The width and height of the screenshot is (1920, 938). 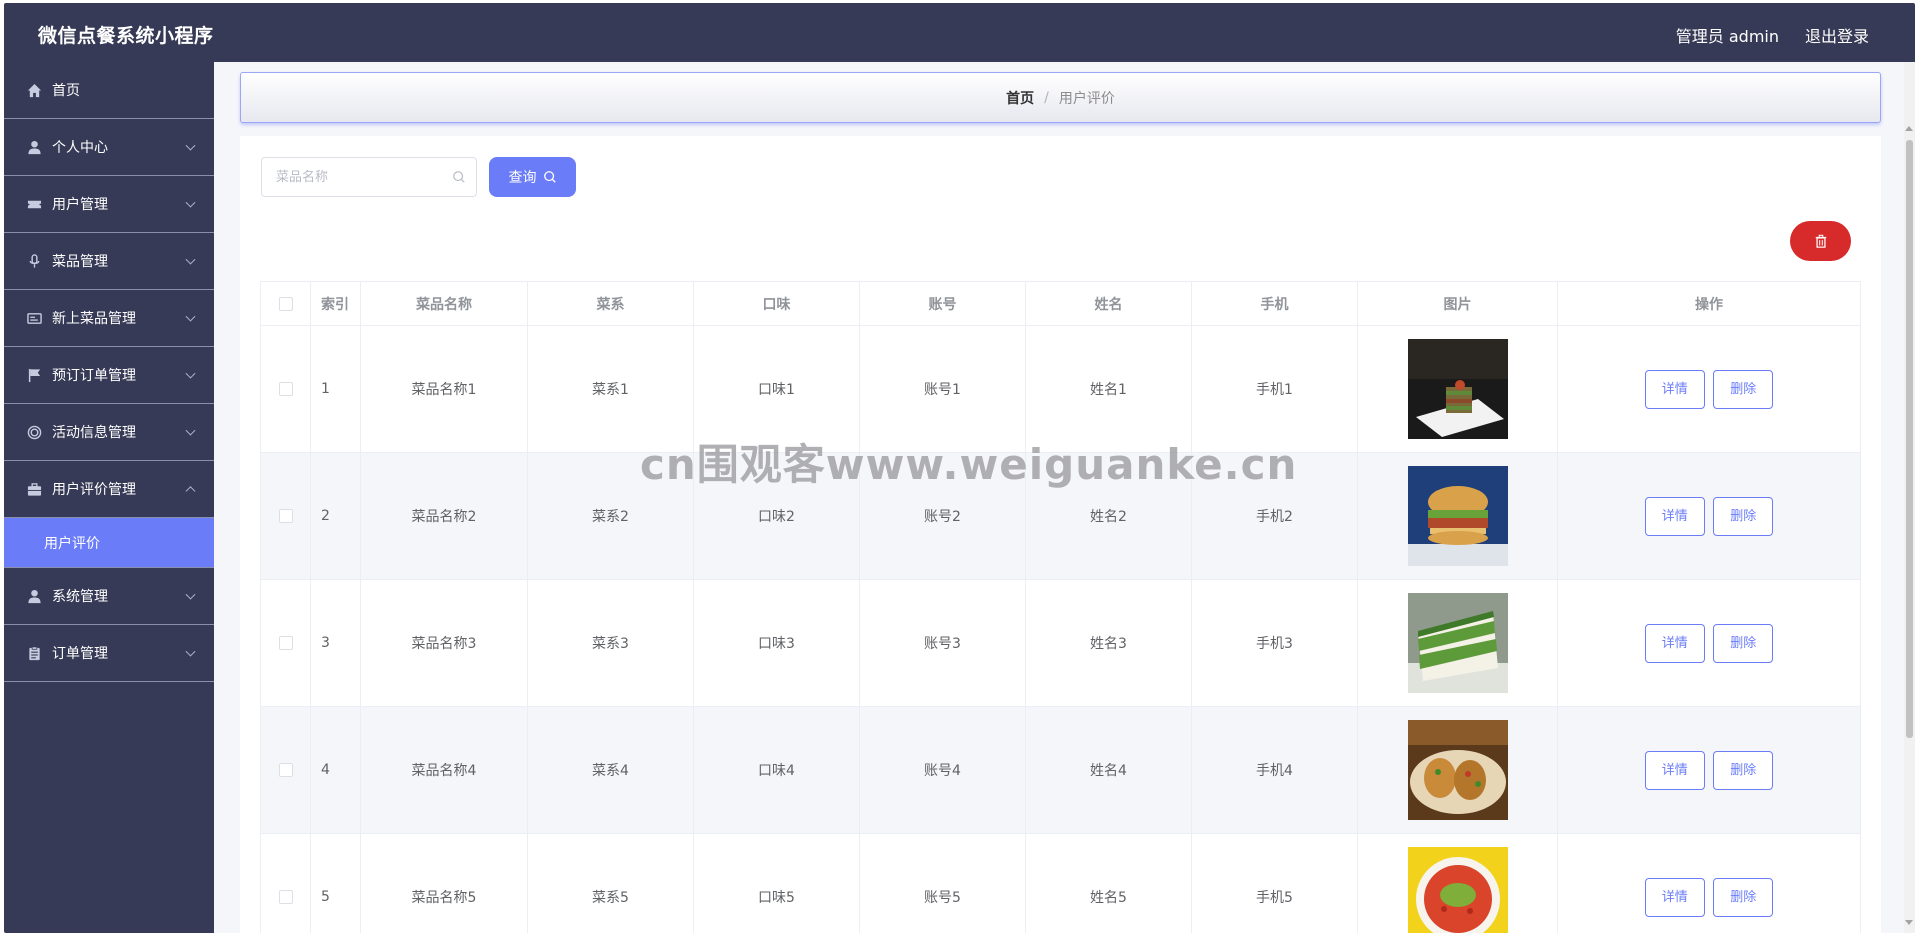 I want to click on cell-dish: 菜品名称1, so click(x=444, y=389).